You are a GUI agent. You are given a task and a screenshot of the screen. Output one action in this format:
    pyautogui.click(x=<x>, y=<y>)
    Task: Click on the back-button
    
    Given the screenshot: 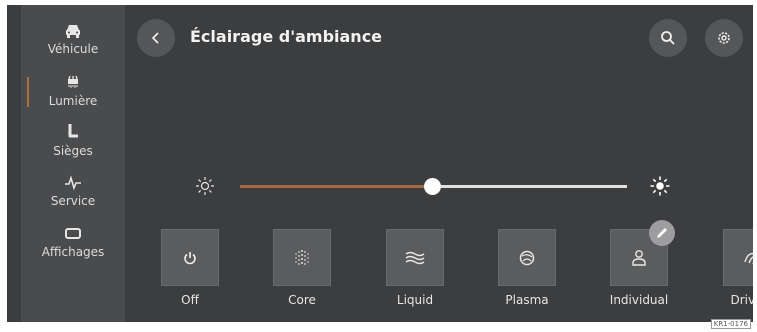 What is the action you would take?
    pyautogui.click(x=156, y=38)
    